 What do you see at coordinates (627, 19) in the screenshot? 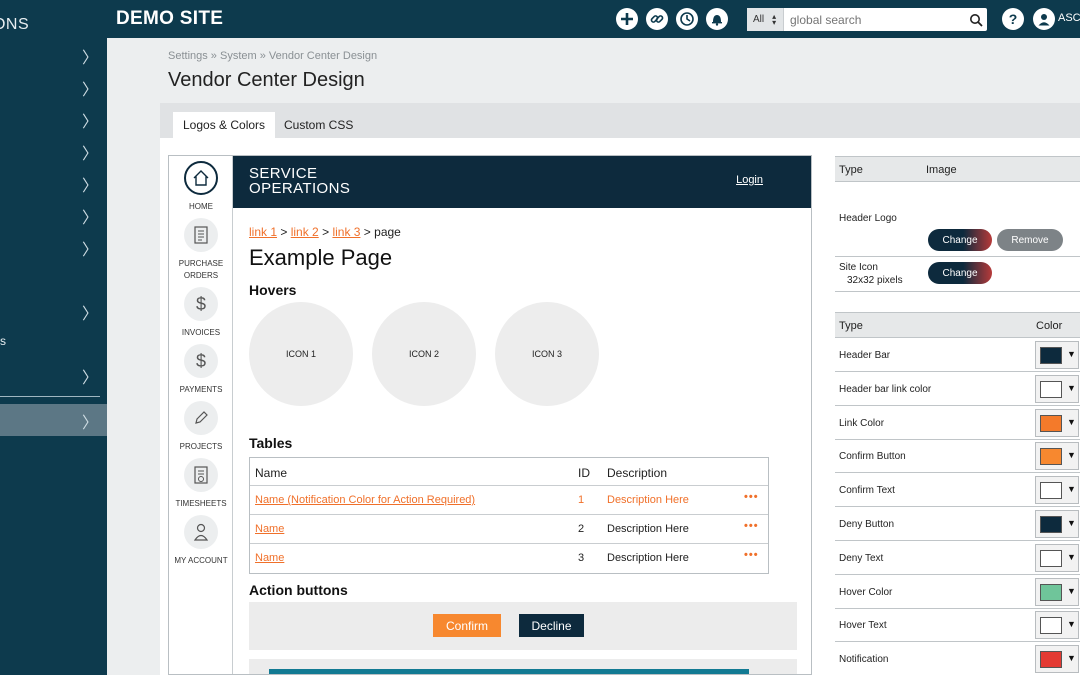
I see `plus-icon` at bounding box center [627, 19].